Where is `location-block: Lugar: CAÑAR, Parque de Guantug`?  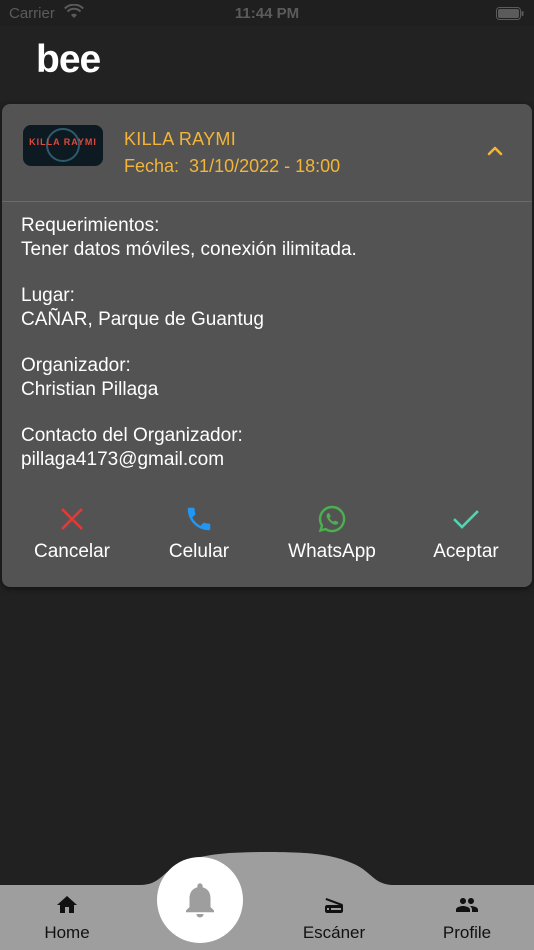
location-block: Lugar: CAÑAR, Parque de Guantug is located at coordinates (271, 308).